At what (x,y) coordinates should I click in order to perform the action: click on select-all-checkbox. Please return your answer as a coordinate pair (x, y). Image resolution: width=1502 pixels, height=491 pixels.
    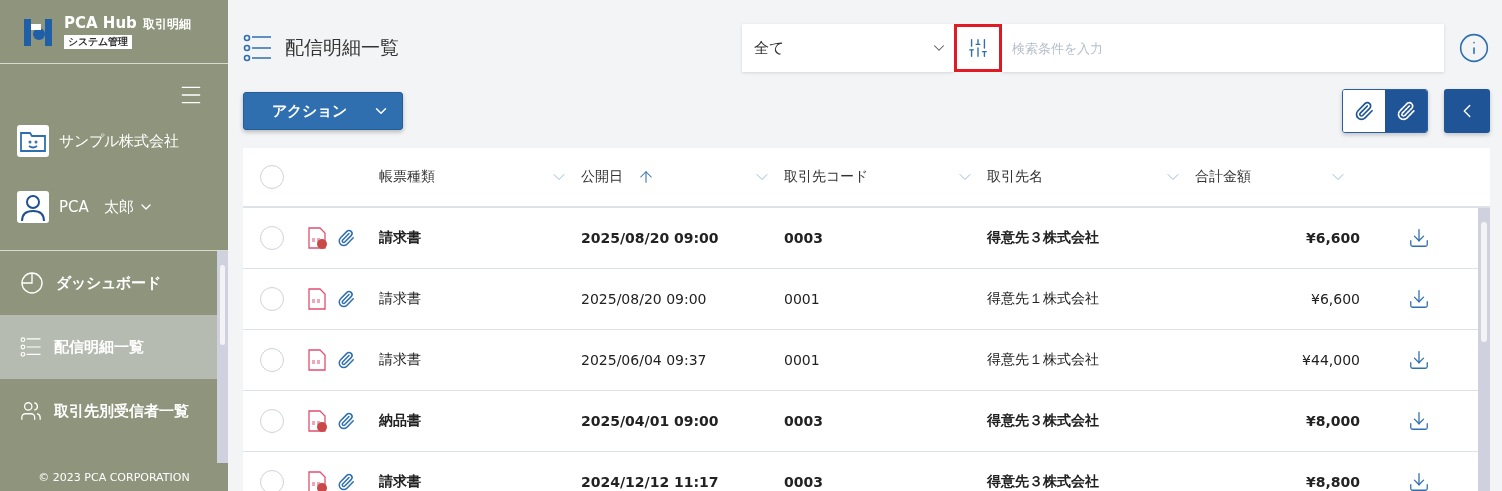
    Looking at the image, I should click on (272, 177).